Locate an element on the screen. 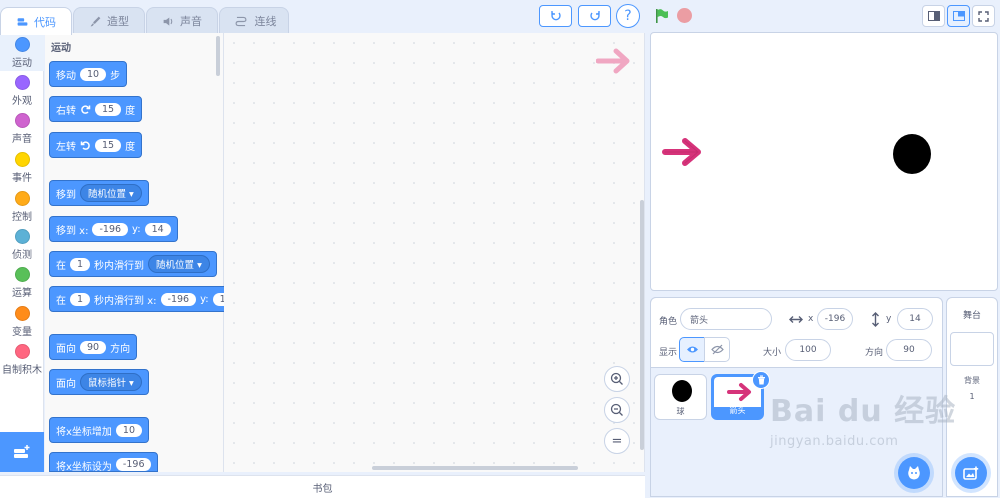  block-text: 步 is located at coordinates (115, 76).